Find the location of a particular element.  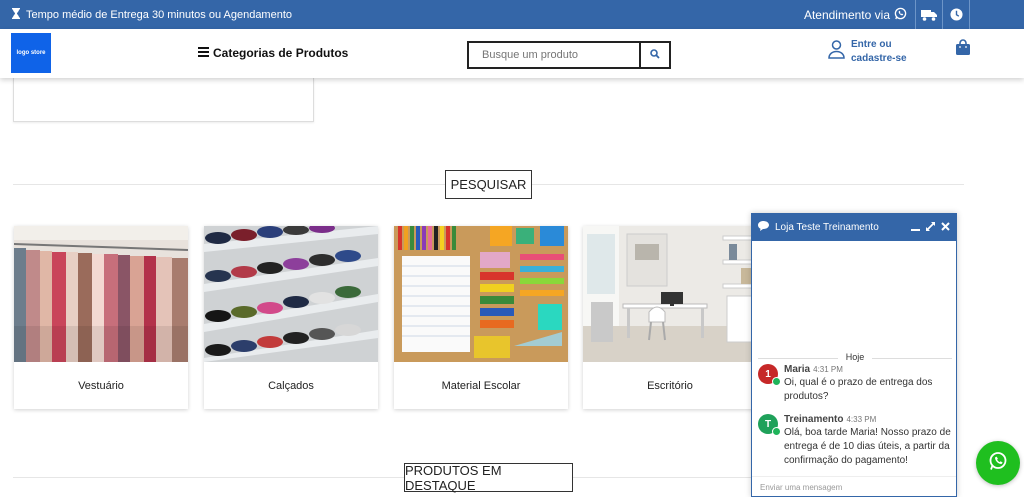

shoes-shelf-image is located at coordinates (291, 294).